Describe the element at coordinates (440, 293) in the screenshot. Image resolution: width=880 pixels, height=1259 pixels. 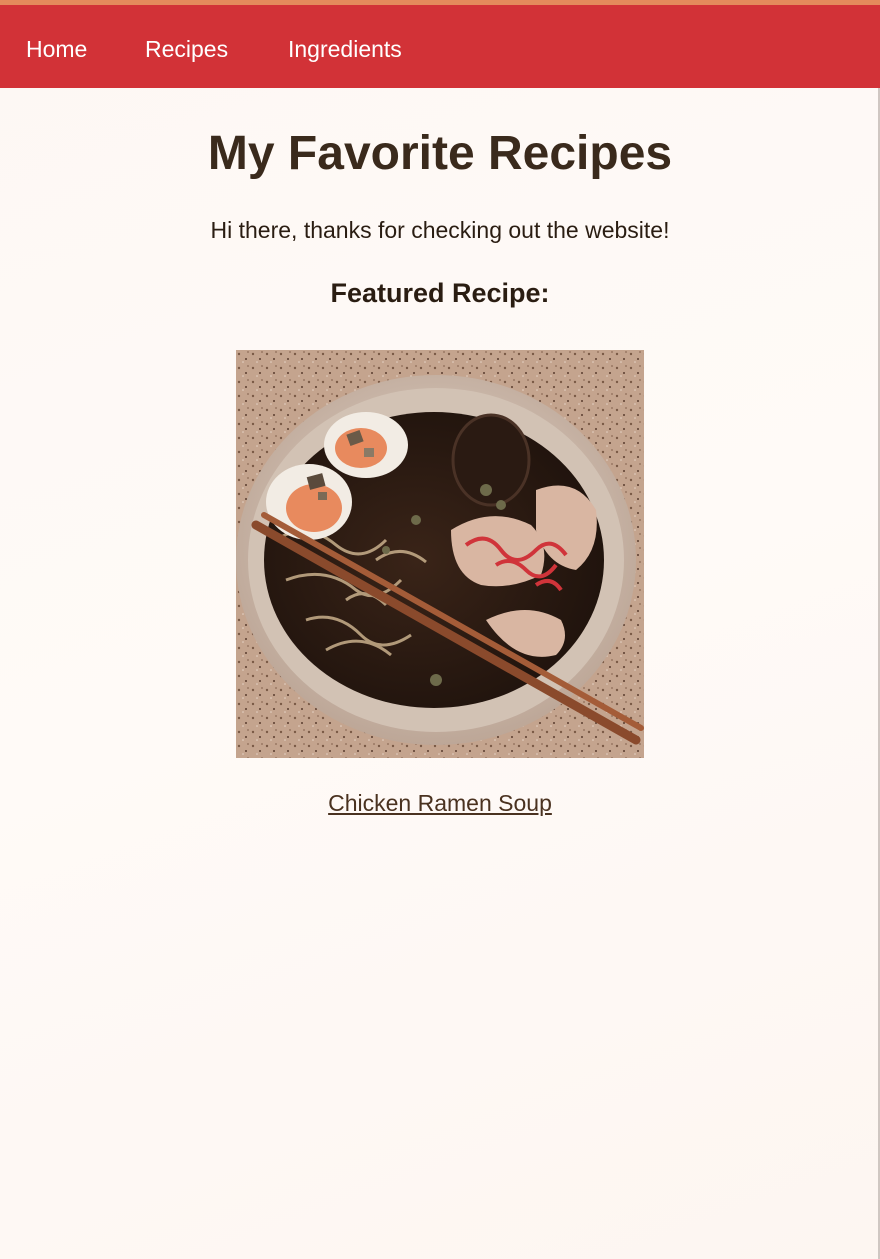
I see `featured-recipe-heading: Featured Recipe:` at that location.